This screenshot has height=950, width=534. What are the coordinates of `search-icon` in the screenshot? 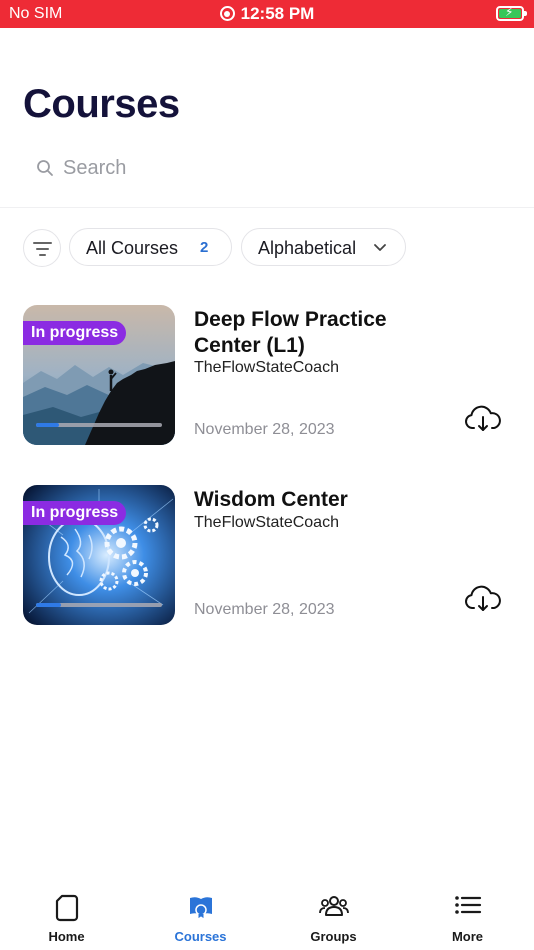 It's located at (45, 168).